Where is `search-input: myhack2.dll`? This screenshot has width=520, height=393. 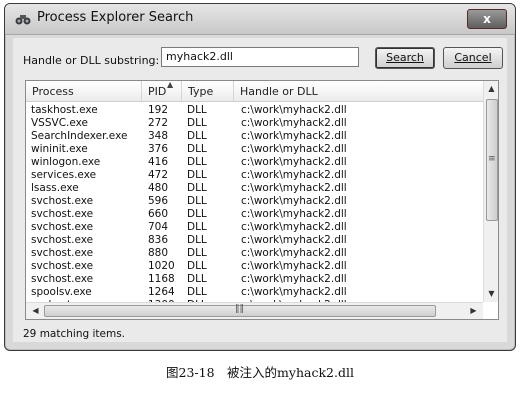 search-input: myhack2.dll is located at coordinates (260, 57).